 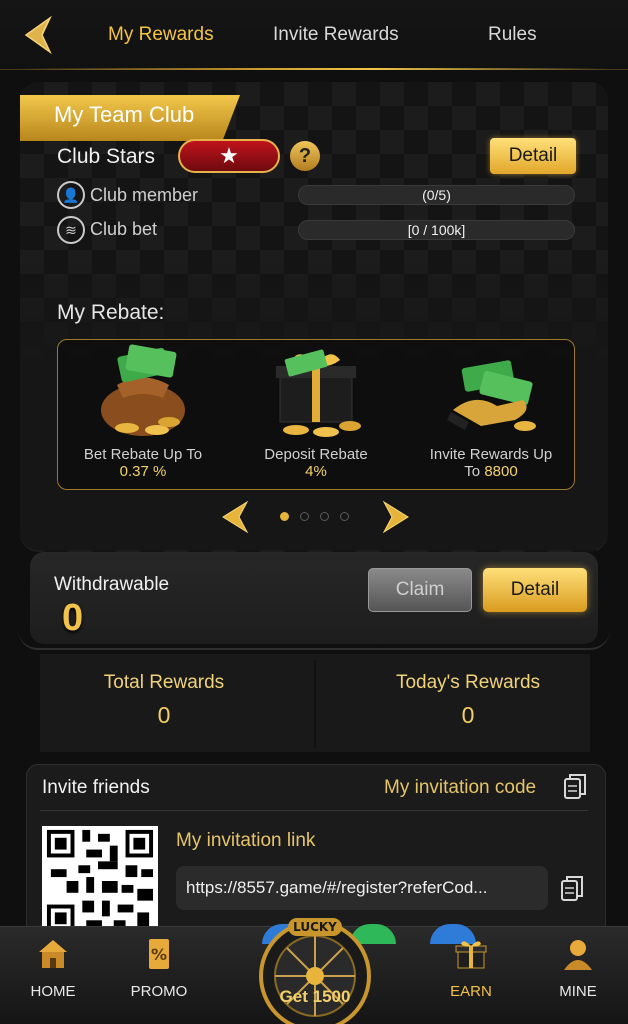 What do you see at coordinates (71, 230) in the screenshot?
I see `club-bet-icon: ≋` at bounding box center [71, 230].